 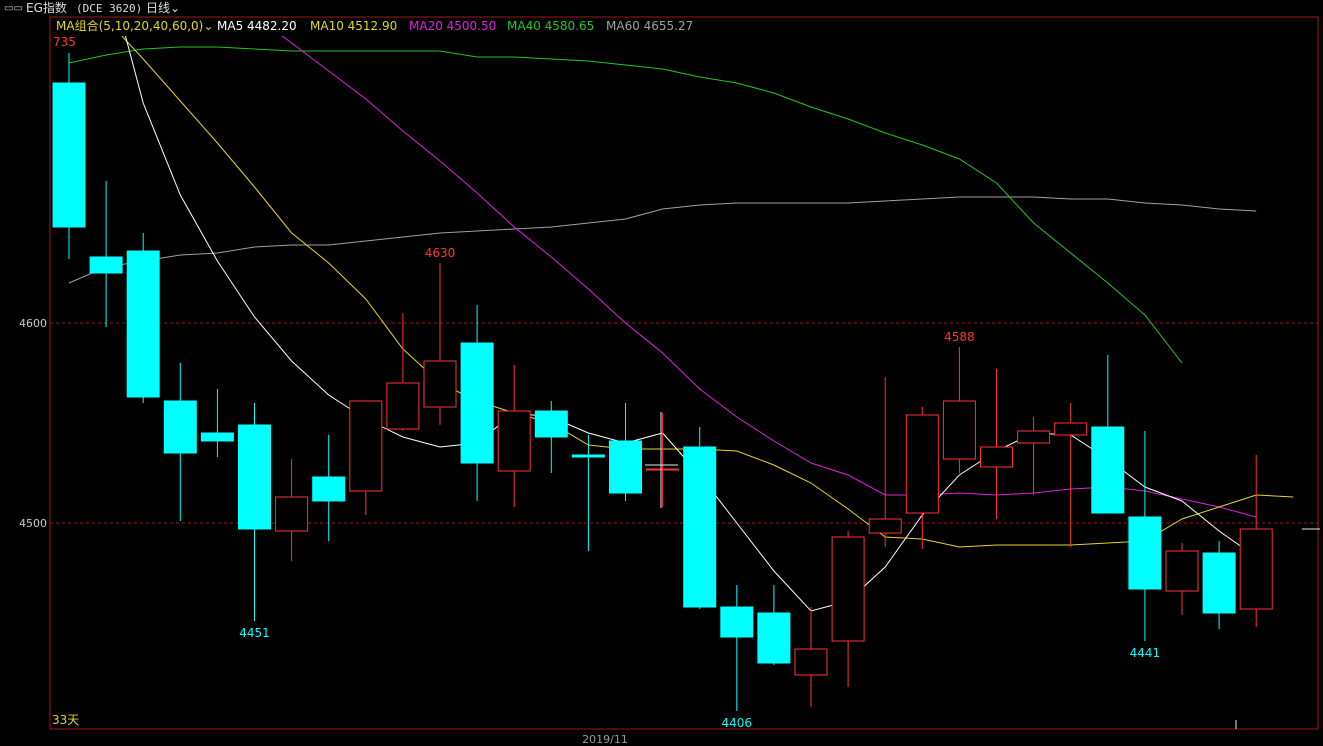 What do you see at coordinates (130, 26) in the screenshot?
I see `ma-combo-label: MA组合(5,10,20,40,60,0)` at bounding box center [130, 26].